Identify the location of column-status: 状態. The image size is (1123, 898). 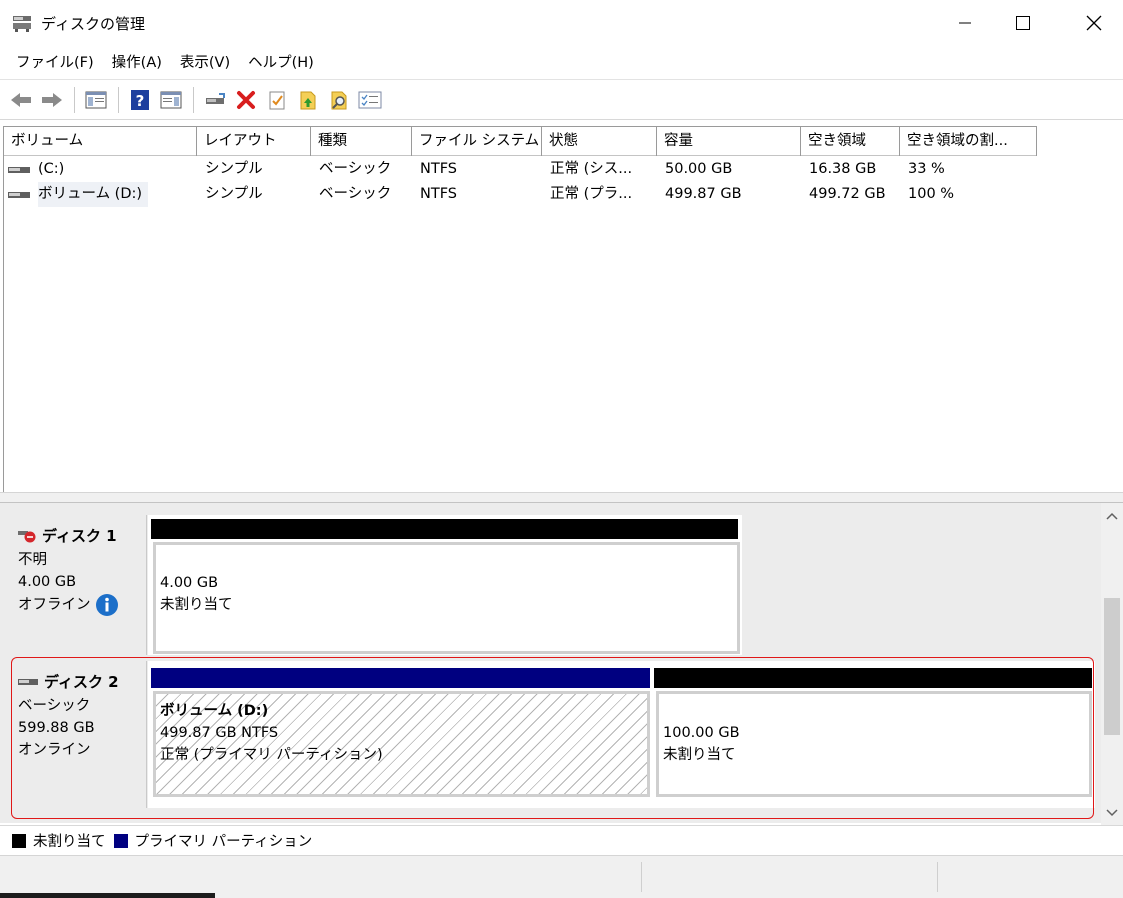
(599, 141).